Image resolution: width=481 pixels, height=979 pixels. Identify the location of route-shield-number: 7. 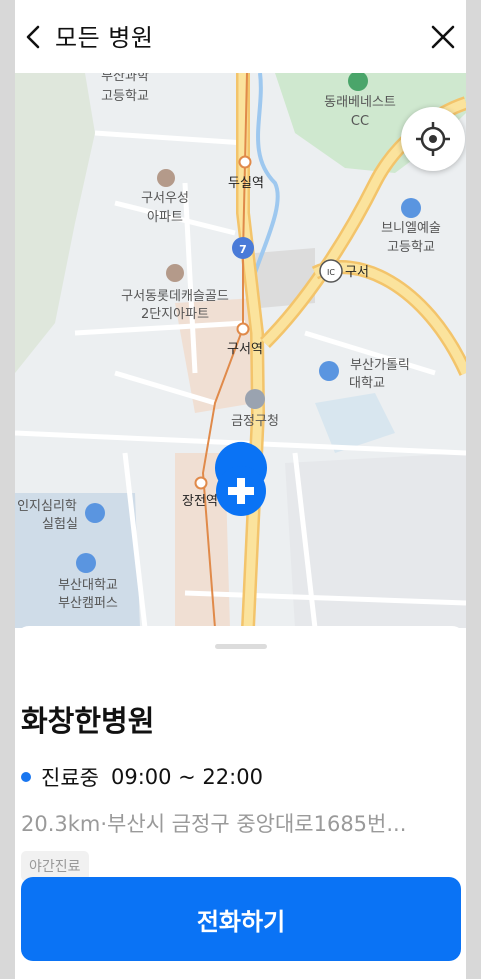
(243, 249).